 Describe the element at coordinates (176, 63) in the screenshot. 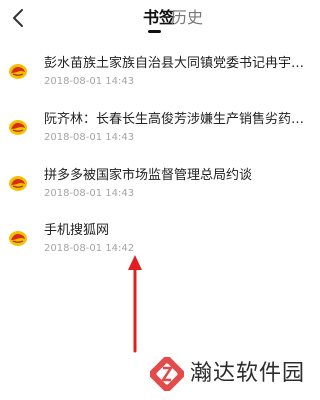

I see `bookmark-title: 彭水苗族土家族自治县大同镇党委书记冉宇航涉嫌严重违纪` at that location.